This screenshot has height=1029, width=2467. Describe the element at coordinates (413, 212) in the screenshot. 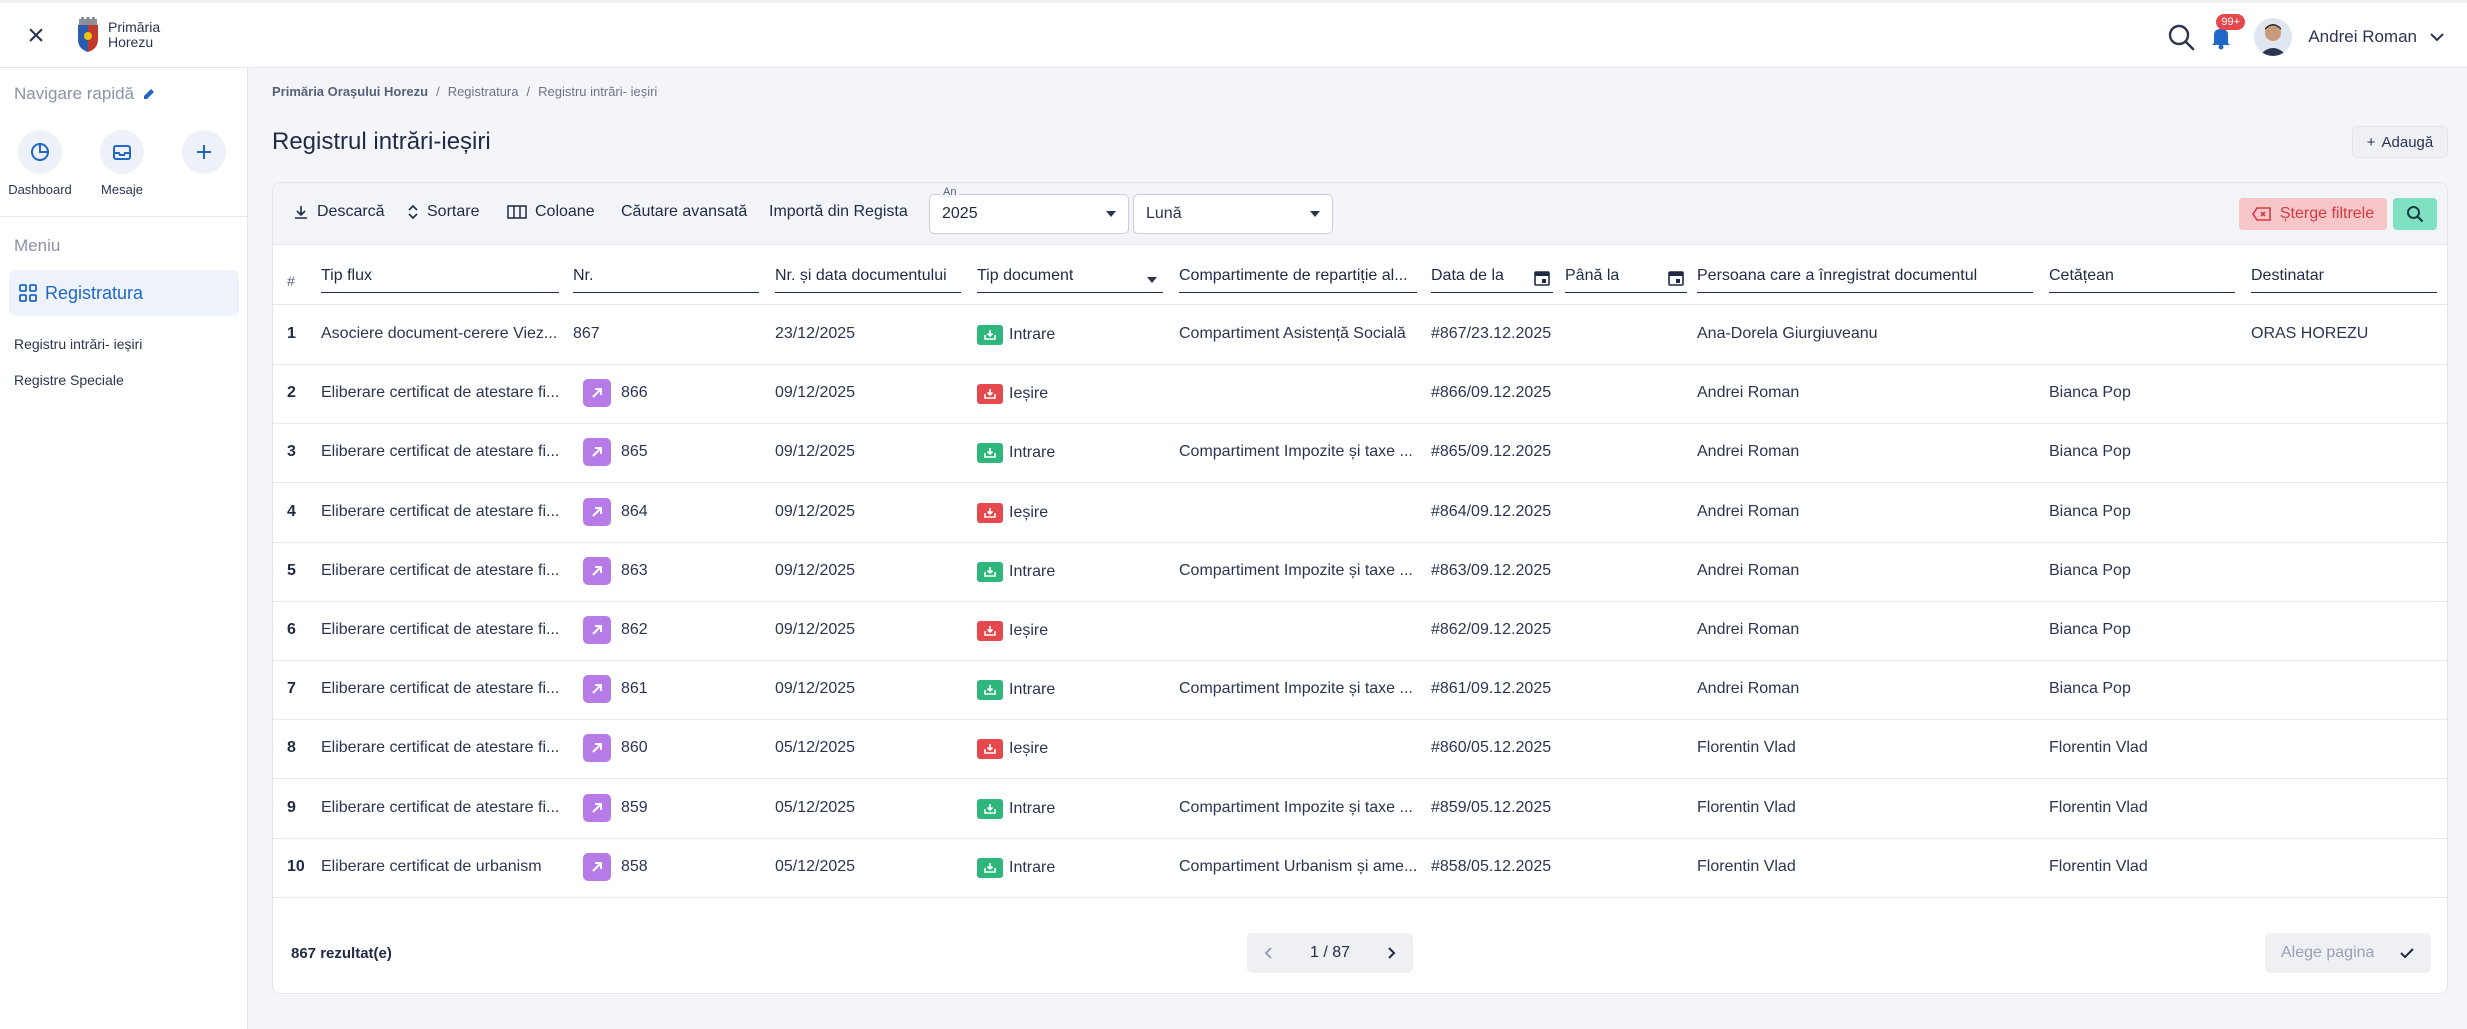

I see `sort-icon` at that location.